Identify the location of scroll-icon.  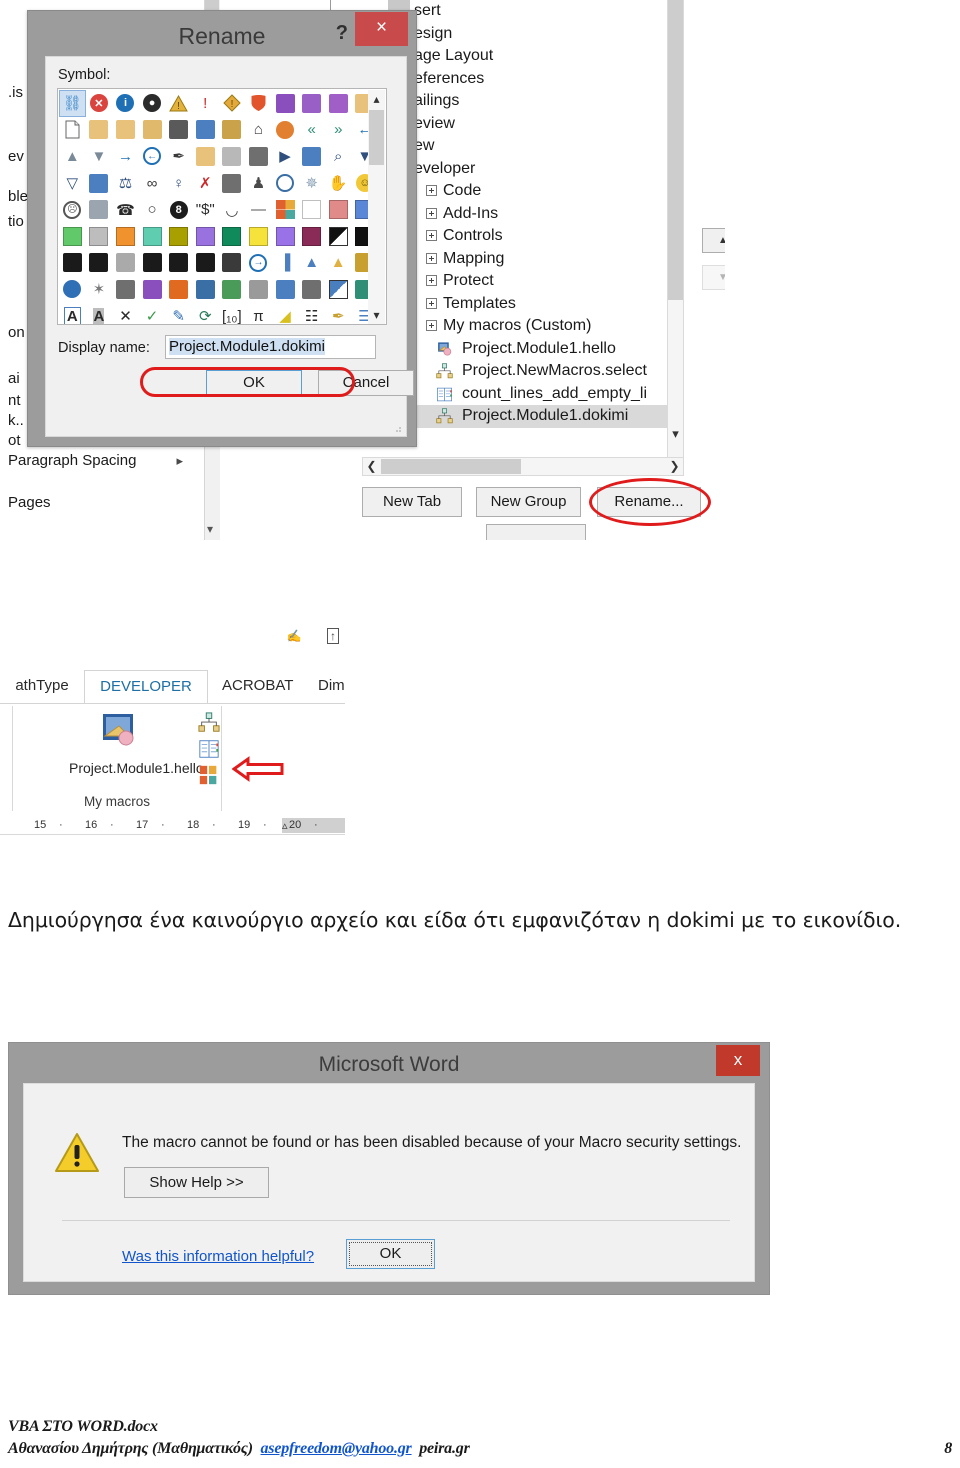
(258, 156).